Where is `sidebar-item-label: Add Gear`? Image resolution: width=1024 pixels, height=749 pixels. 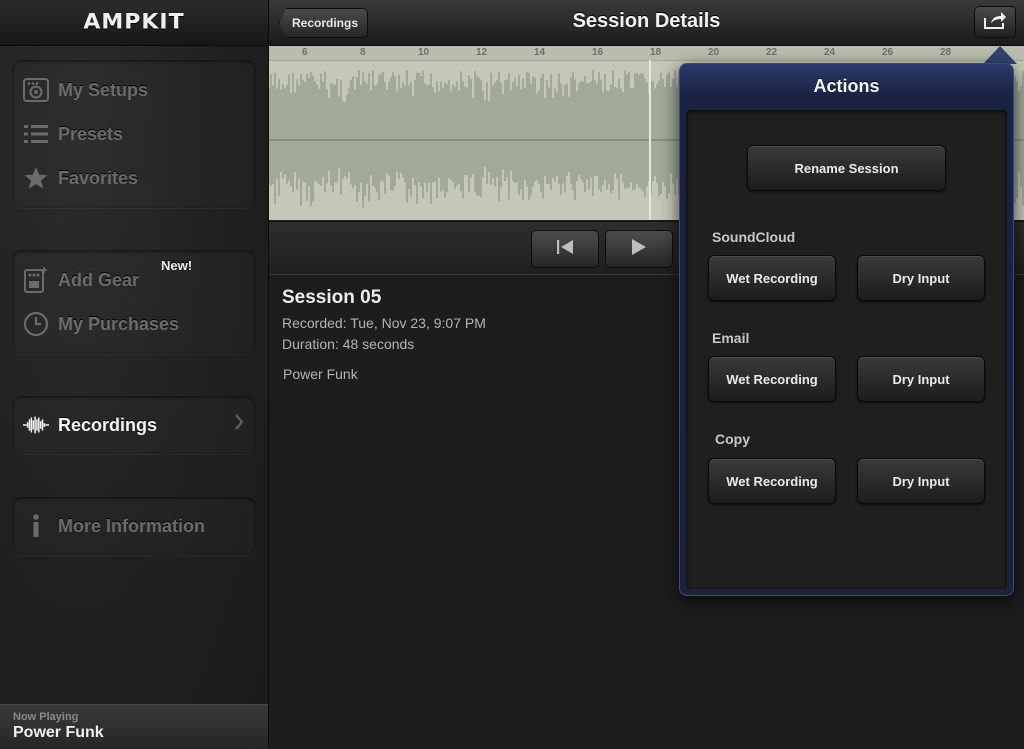 sidebar-item-label: Add Gear is located at coordinates (99, 279).